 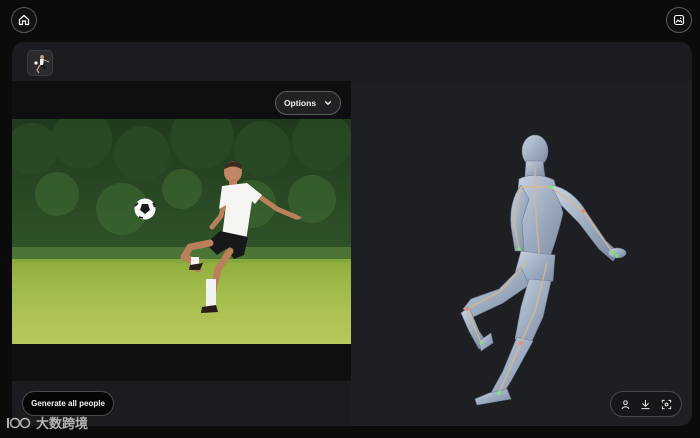 I want to click on options-button: Options, so click(x=308, y=103).